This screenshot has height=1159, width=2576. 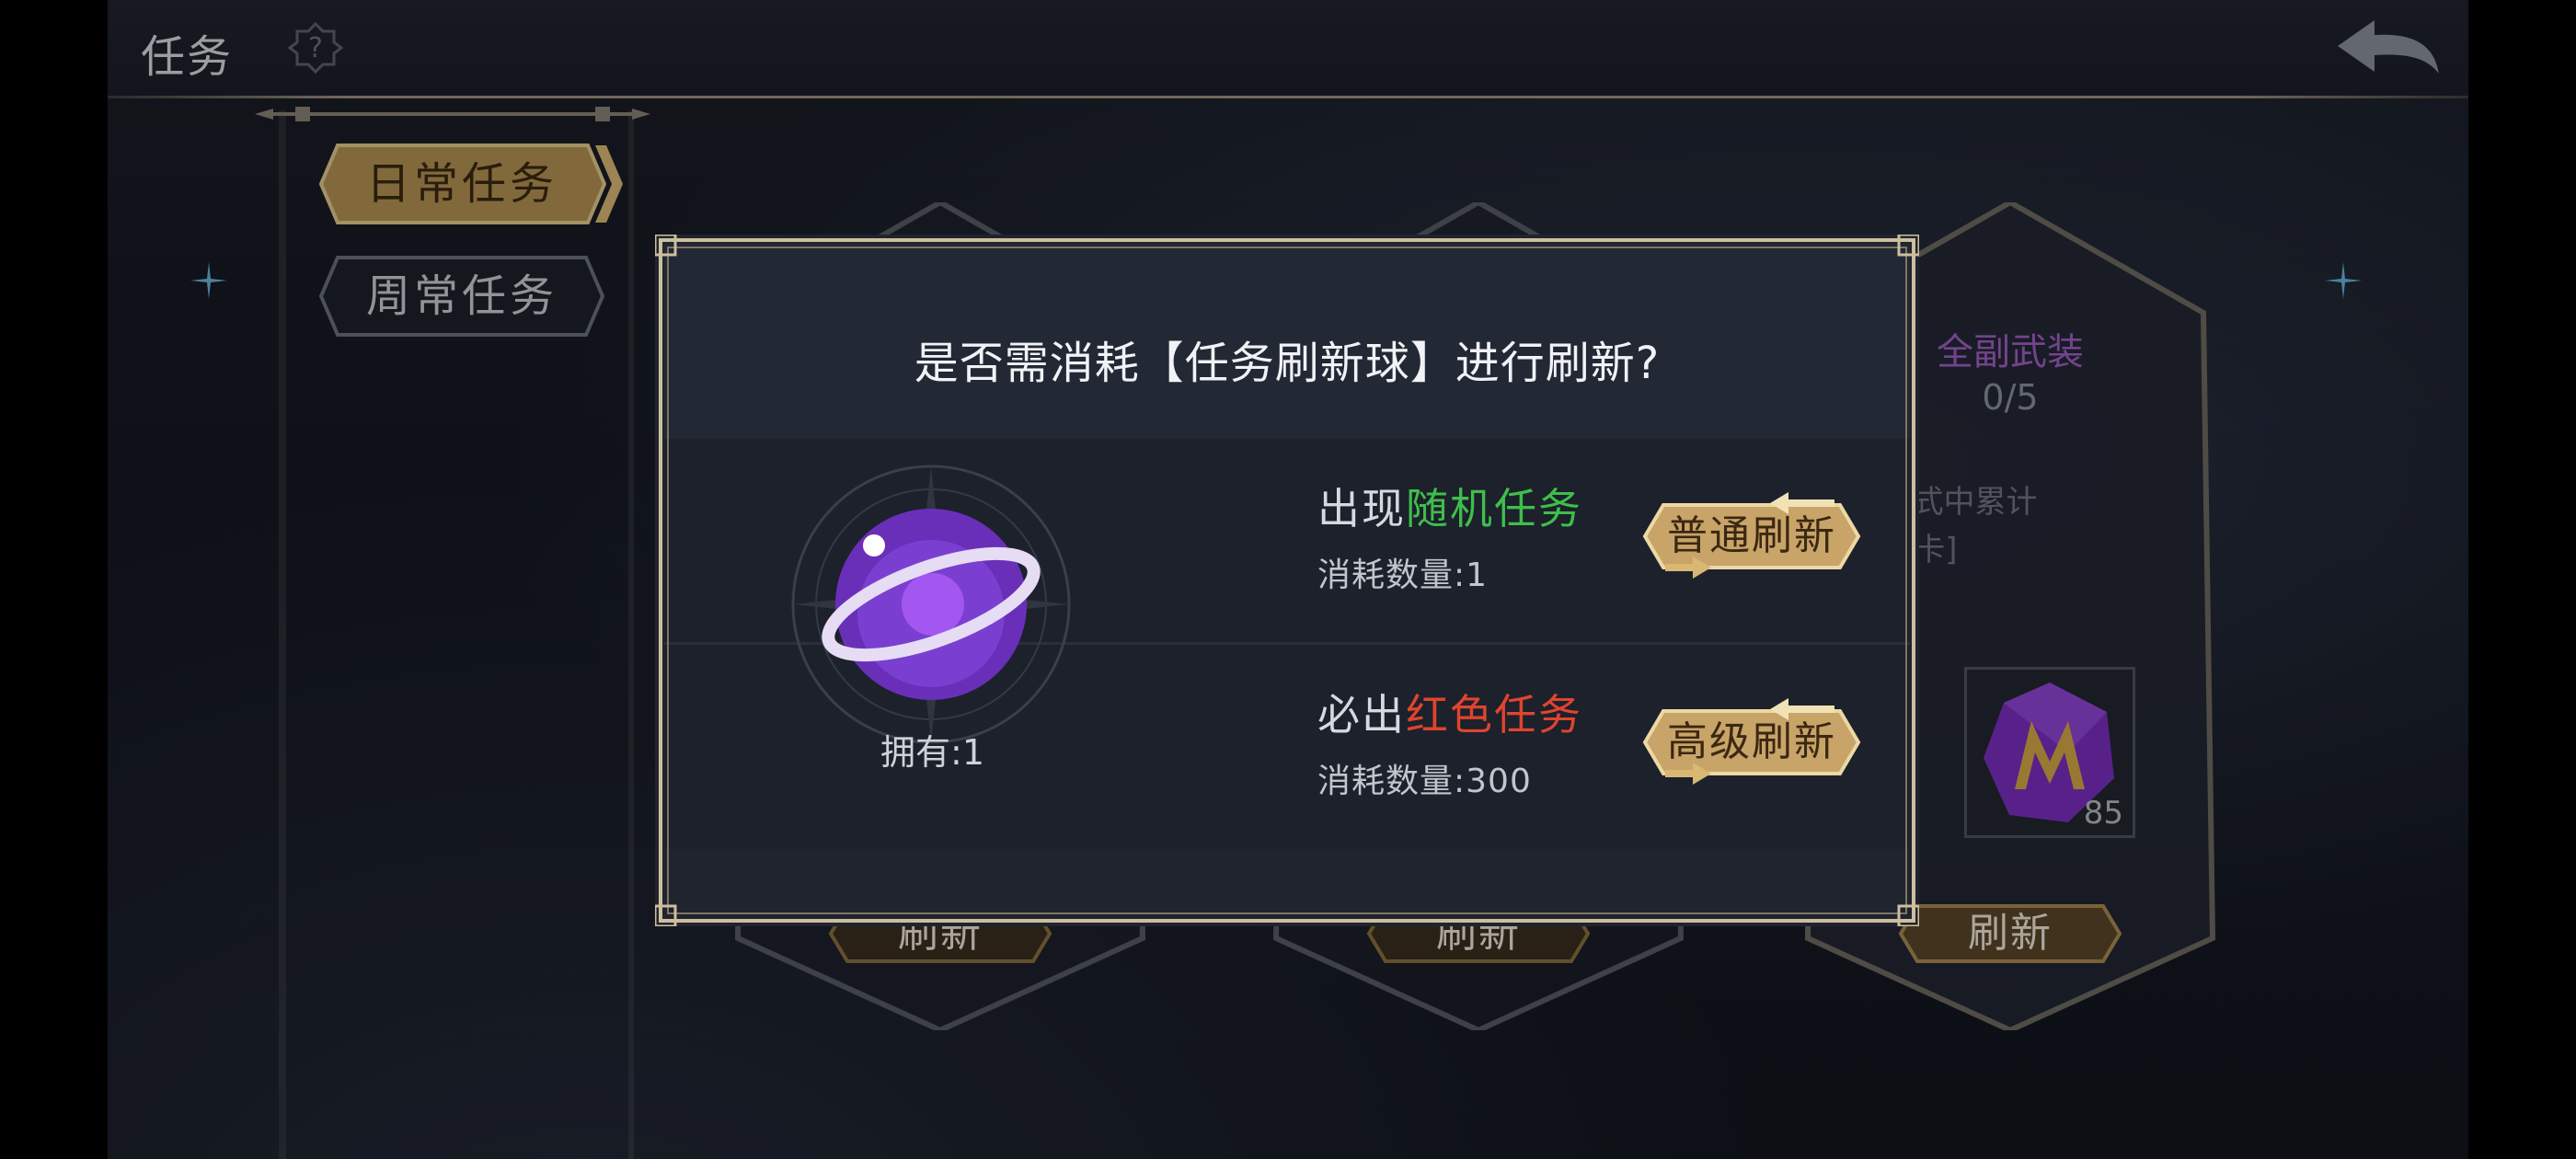 What do you see at coordinates (1287, 363) in the screenshot?
I see `dialog-question: 是否需消耗【任务刷新球】进行刷新?` at bounding box center [1287, 363].